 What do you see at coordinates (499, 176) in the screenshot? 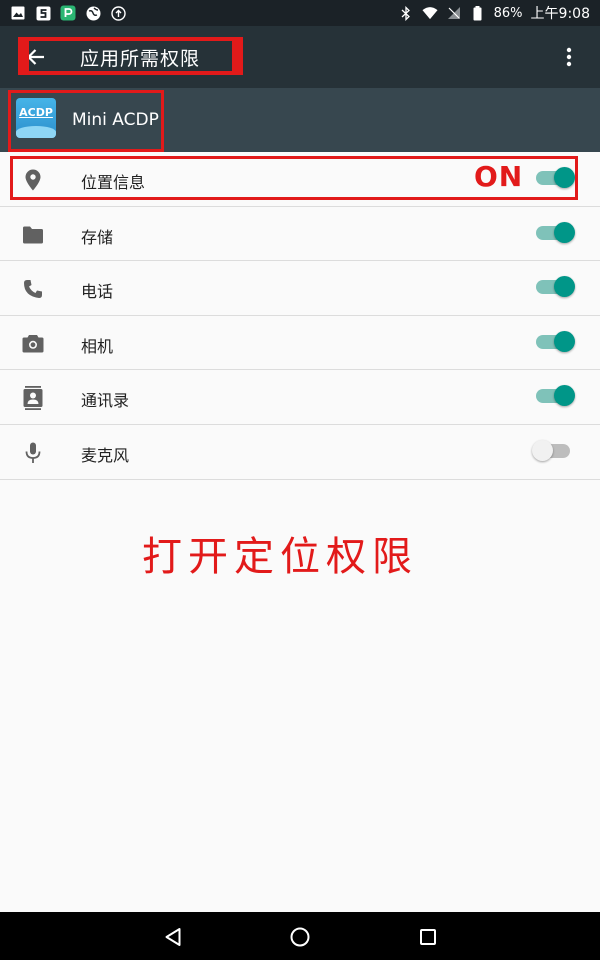
I see `on-annotation: ON` at bounding box center [499, 176].